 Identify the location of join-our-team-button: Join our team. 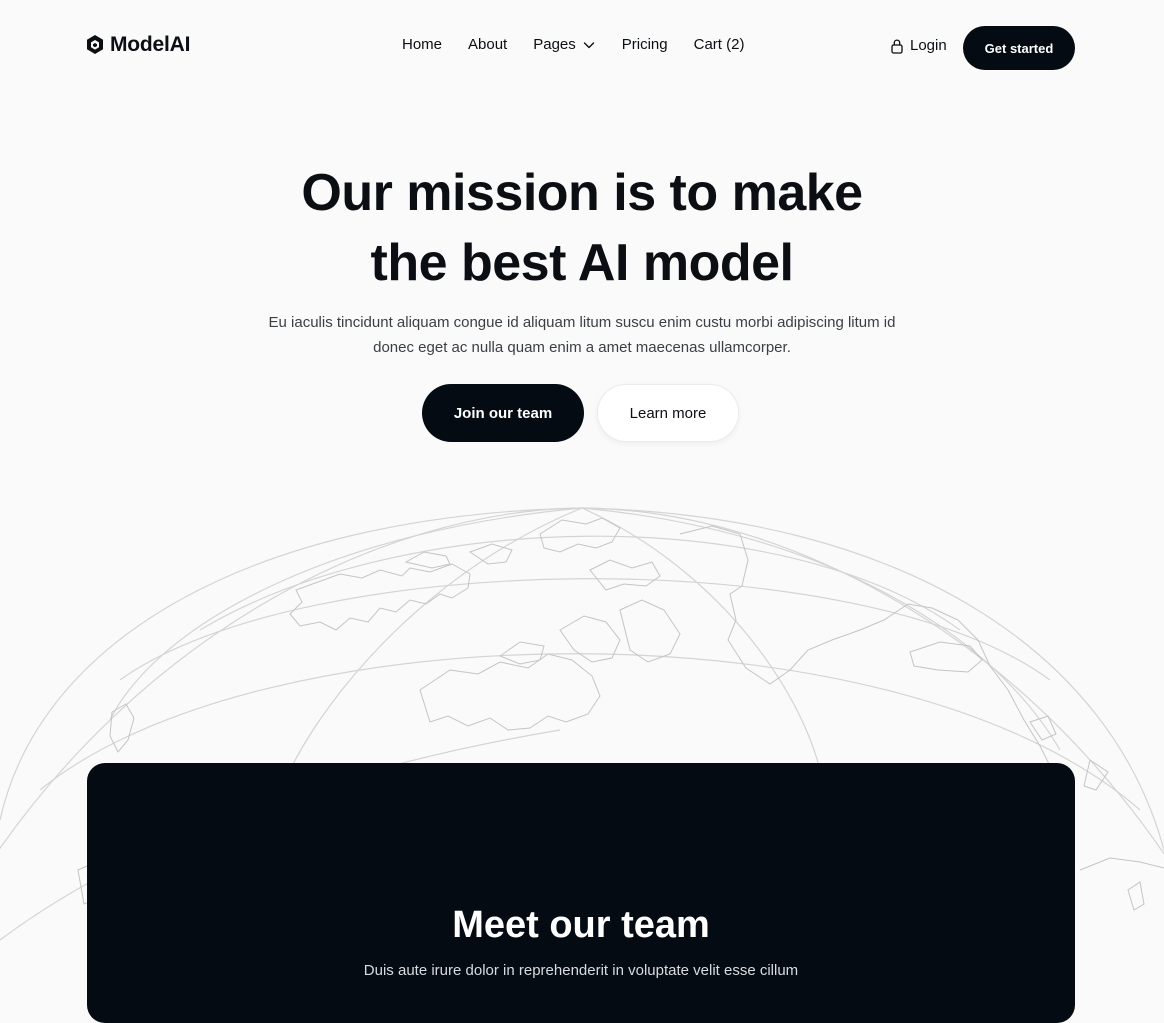
(503, 413).